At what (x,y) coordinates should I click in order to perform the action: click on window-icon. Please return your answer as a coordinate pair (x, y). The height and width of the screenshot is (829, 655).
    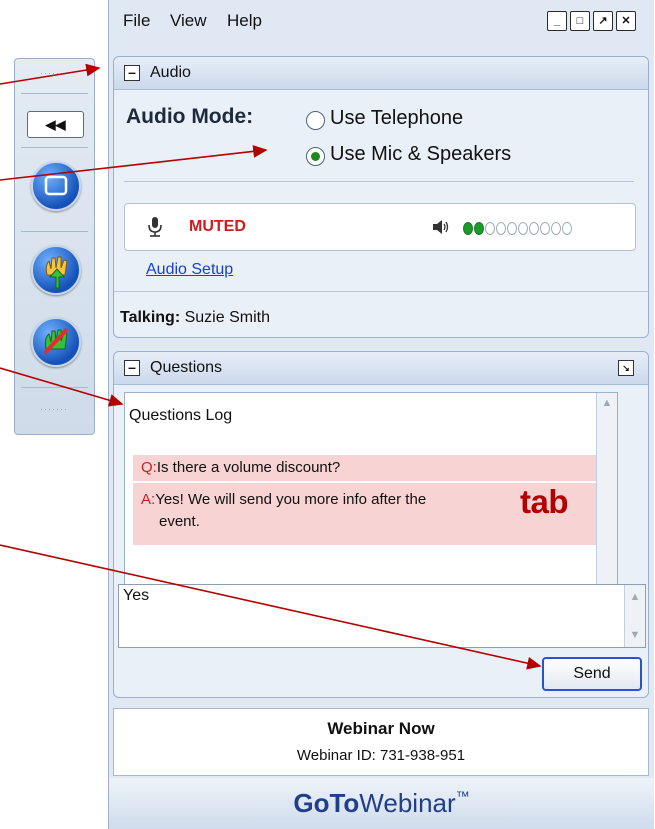
    Looking at the image, I should click on (56, 185).